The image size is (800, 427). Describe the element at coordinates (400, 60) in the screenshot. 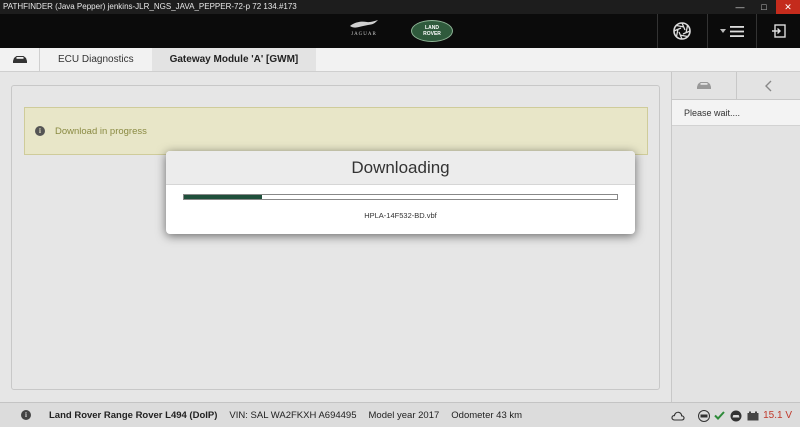

I see `breadcrumb: ECU Diagnostics Gateway Module 'A' [GWM]` at that location.